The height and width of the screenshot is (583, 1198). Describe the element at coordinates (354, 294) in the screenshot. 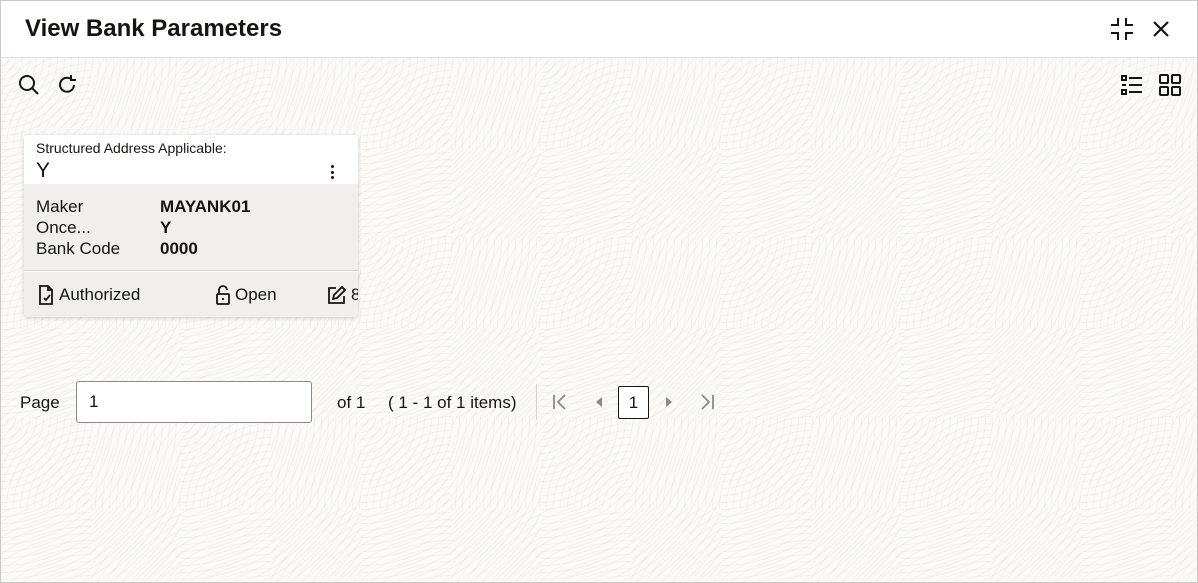

I see `modification-count-label: 85` at that location.